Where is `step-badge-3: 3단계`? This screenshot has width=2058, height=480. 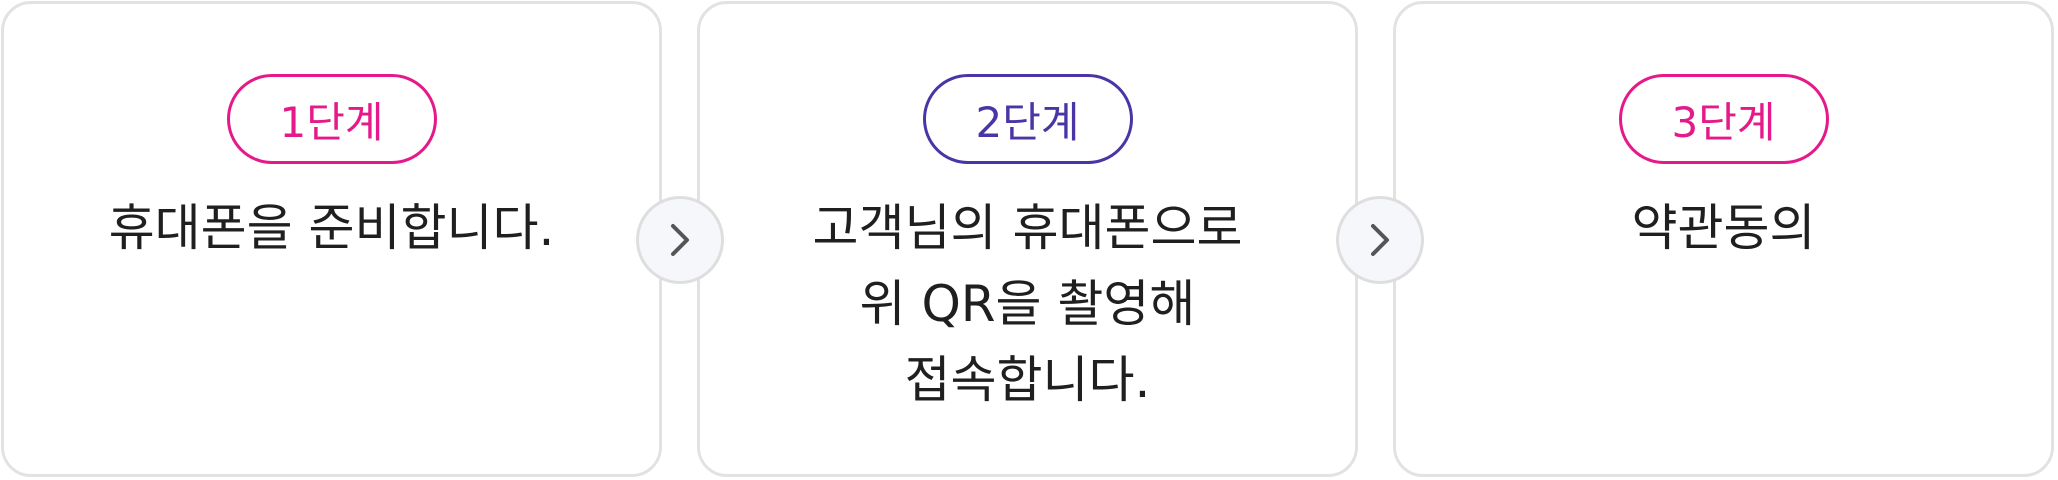 step-badge-3: 3단계 is located at coordinates (1723, 119).